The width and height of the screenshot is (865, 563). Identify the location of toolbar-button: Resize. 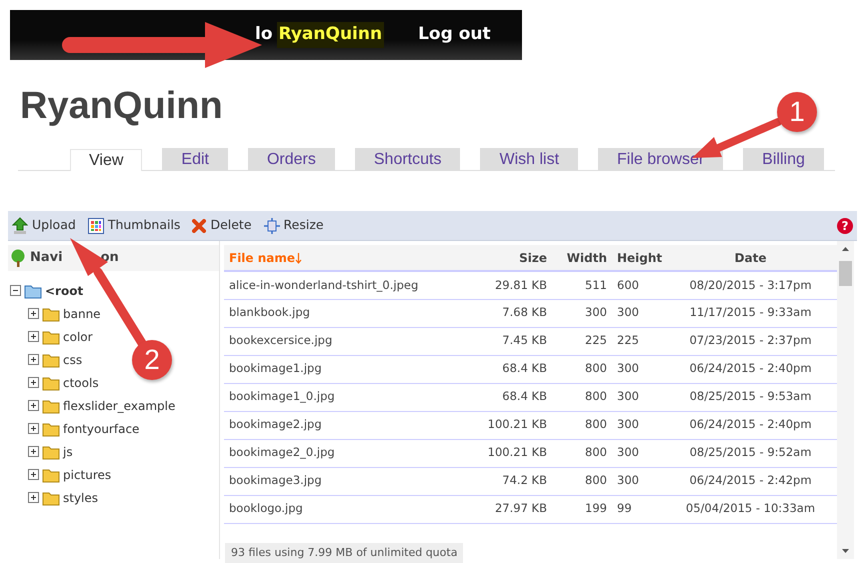
(294, 225).